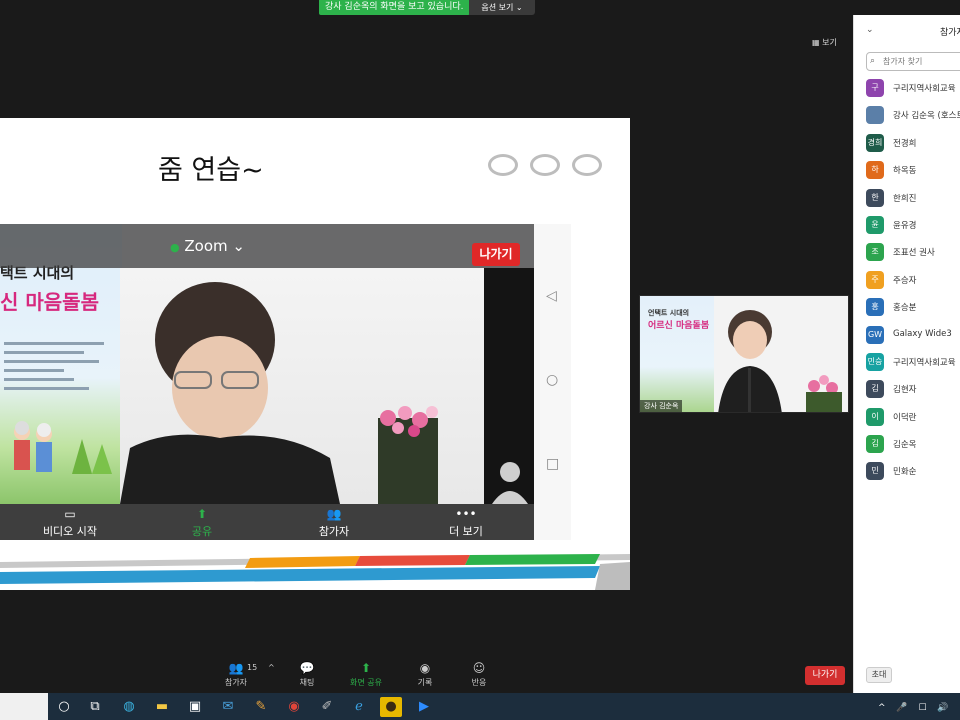 The width and height of the screenshot is (960, 720). Describe the element at coordinates (875, 142) in the screenshot. I see `avatar: 경희` at that location.